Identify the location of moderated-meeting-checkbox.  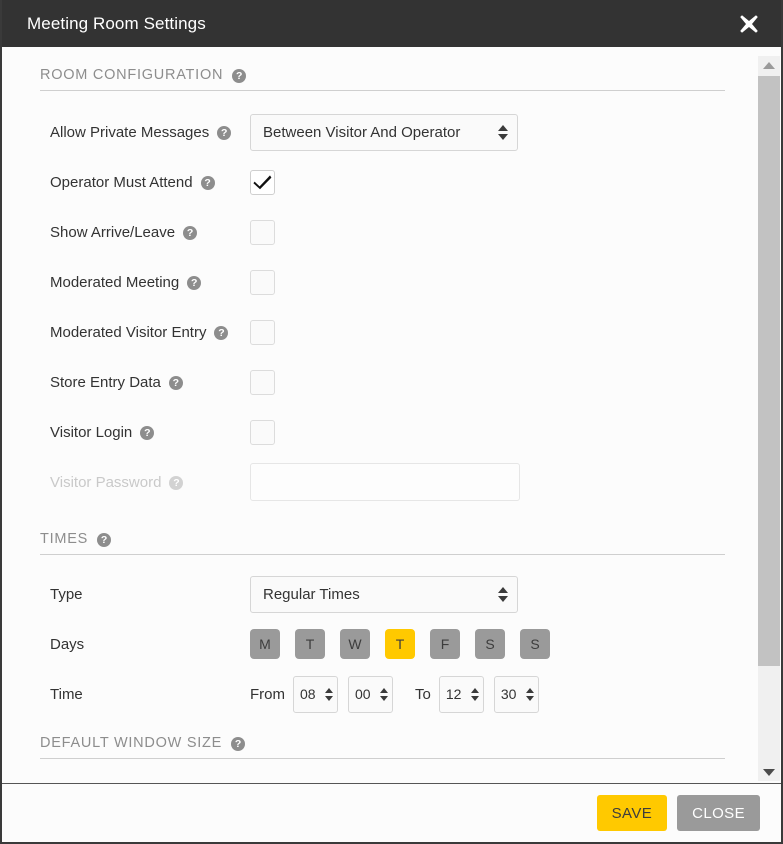
(262, 282).